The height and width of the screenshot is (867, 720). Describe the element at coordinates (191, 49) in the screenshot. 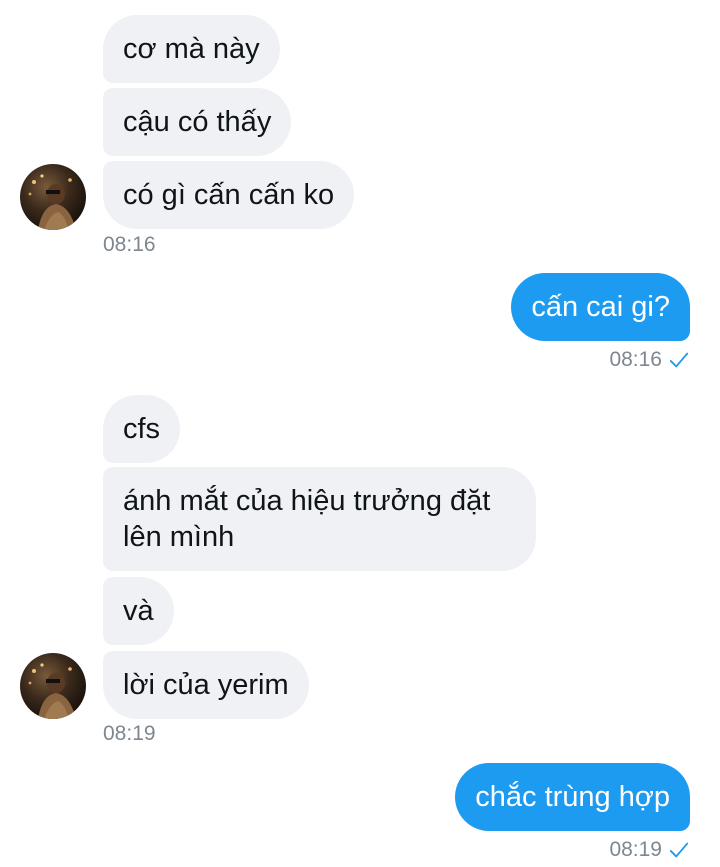

I see `incoming-message: cơ mà này` at that location.